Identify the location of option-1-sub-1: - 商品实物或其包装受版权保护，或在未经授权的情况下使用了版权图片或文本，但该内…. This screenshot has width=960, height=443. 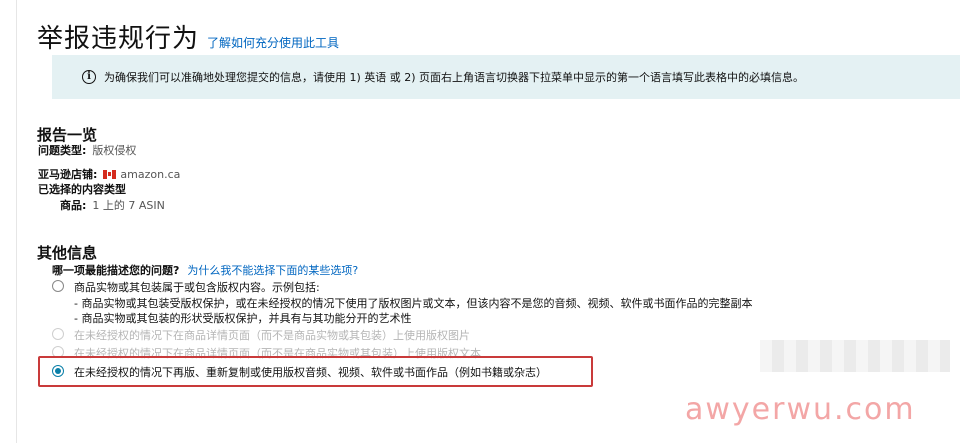
(413, 303).